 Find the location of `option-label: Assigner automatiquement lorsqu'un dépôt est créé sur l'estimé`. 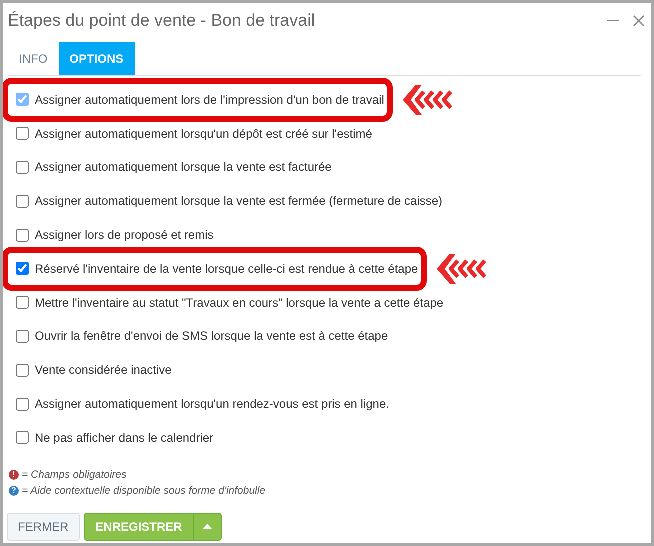

option-label: Assigner automatiquement lorsqu'un dépôt est créé sur l'estimé is located at coordinates (203, 133).